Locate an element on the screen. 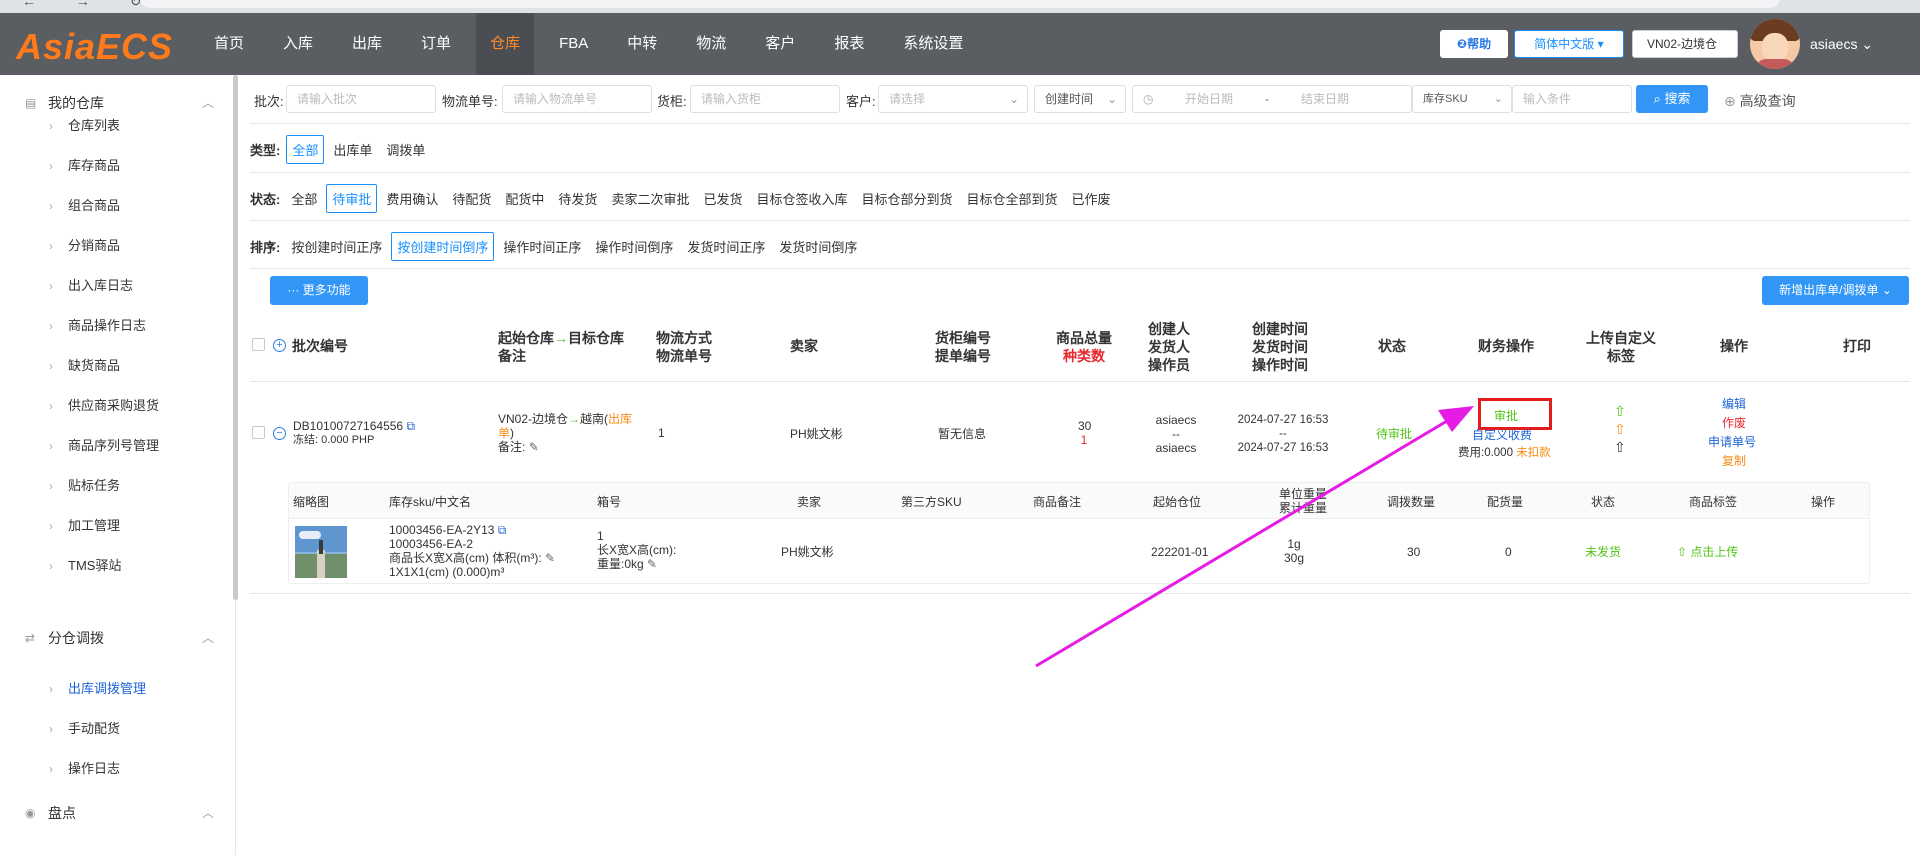 This screenshot has height=855, width=1920. customer-select: 请选择 ⌄ is located at coordinates (953, 99).